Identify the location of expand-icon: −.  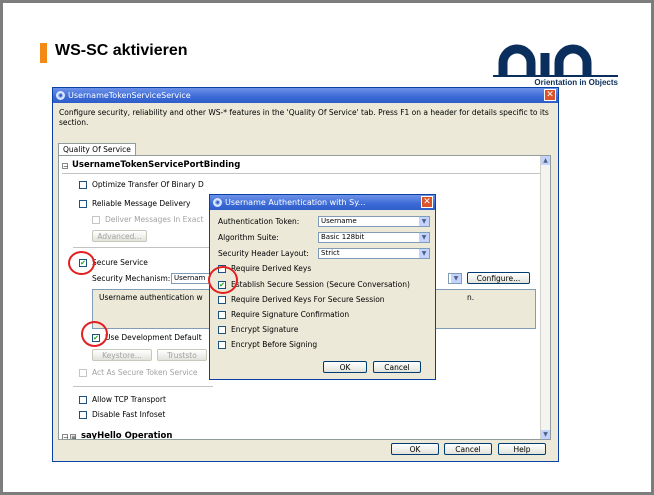
(65, 436).